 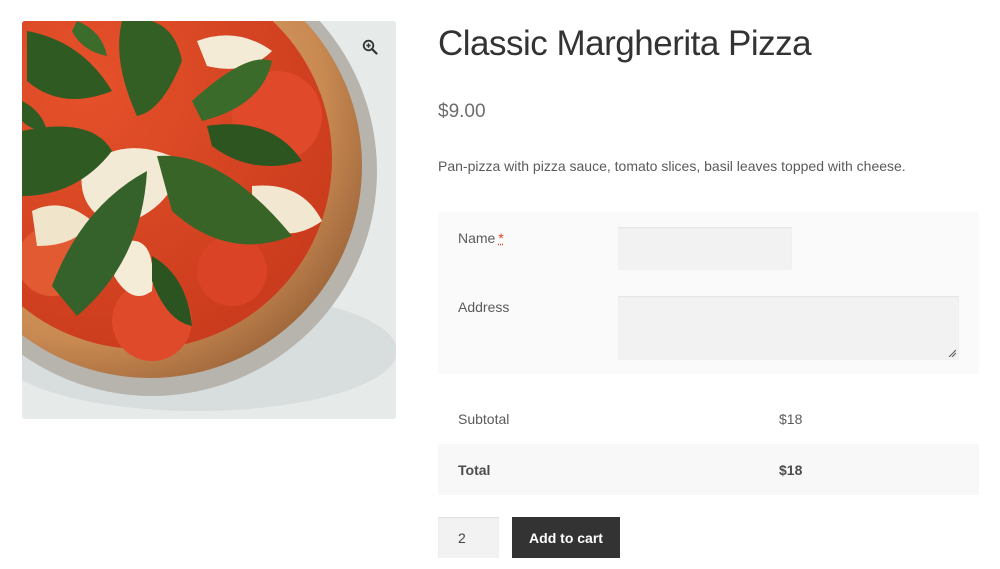 I want to click on price-totals: Subtotal $18 Total $18, so click(x=708, y=444).